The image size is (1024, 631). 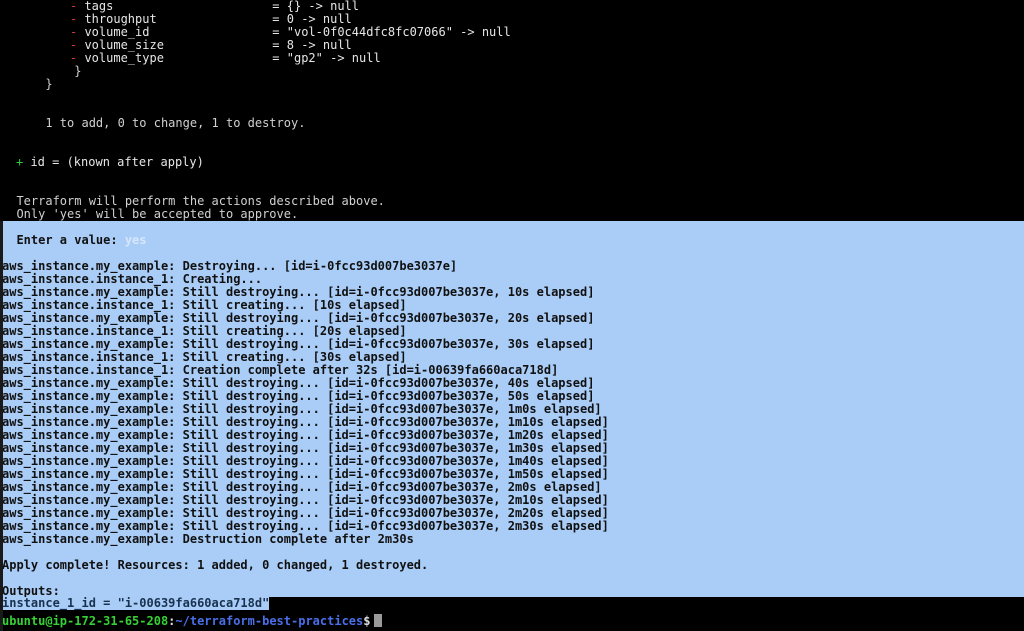 I want to click on output-value-text: instance_1_id = "i-00639fa660aca718d", so click(x=135, y=603).